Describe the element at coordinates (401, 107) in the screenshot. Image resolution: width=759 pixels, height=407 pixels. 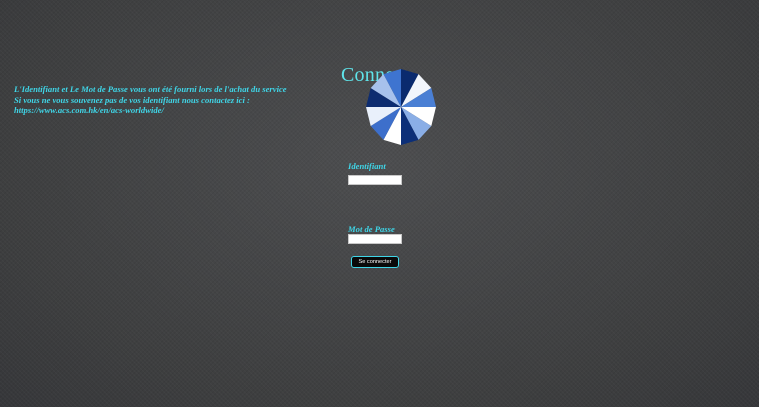
I see `loading-spinner-icon` at that location.